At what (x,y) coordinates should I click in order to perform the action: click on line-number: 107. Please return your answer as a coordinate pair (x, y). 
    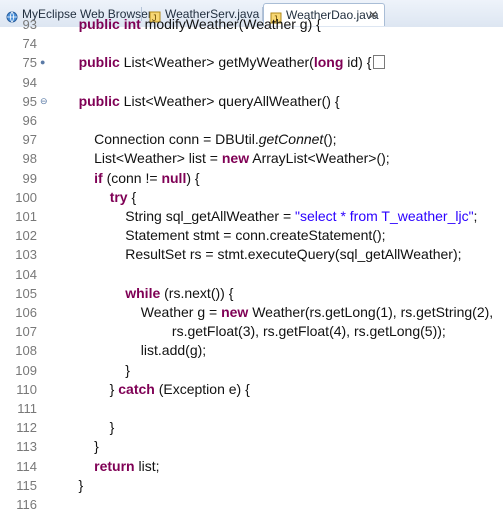
    Looking at the image, I should click on (26, 332).